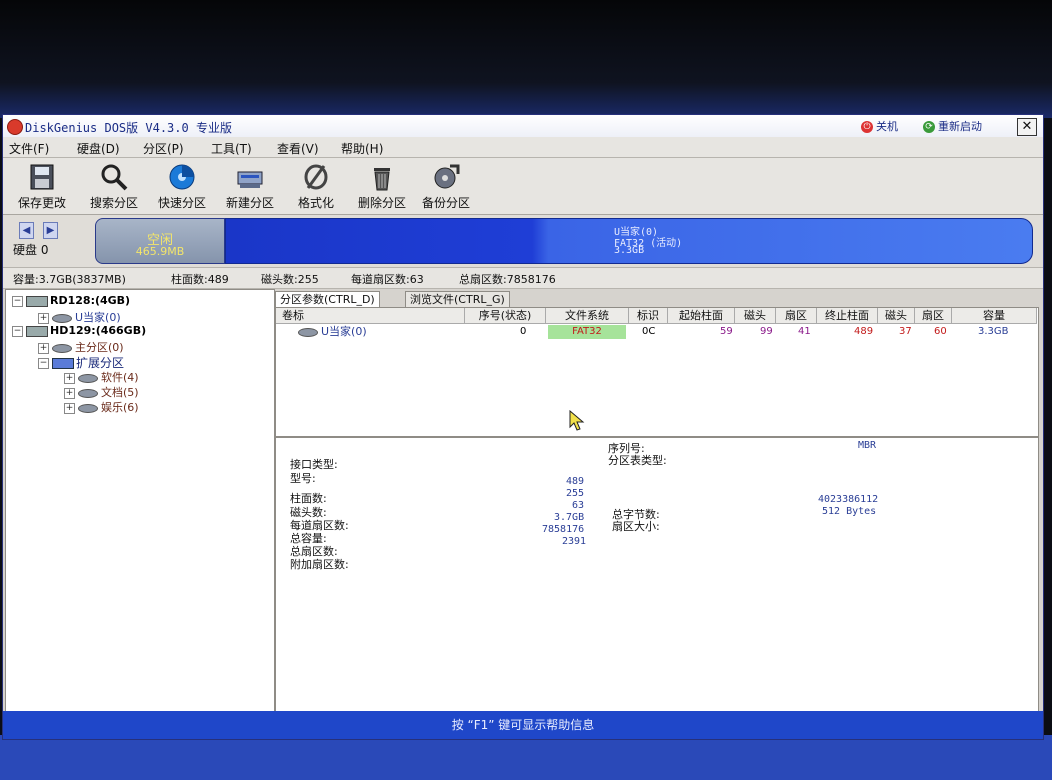 The image size is (1052, 780). I want to click on col-start-head: 磁头, so click(755, 316).